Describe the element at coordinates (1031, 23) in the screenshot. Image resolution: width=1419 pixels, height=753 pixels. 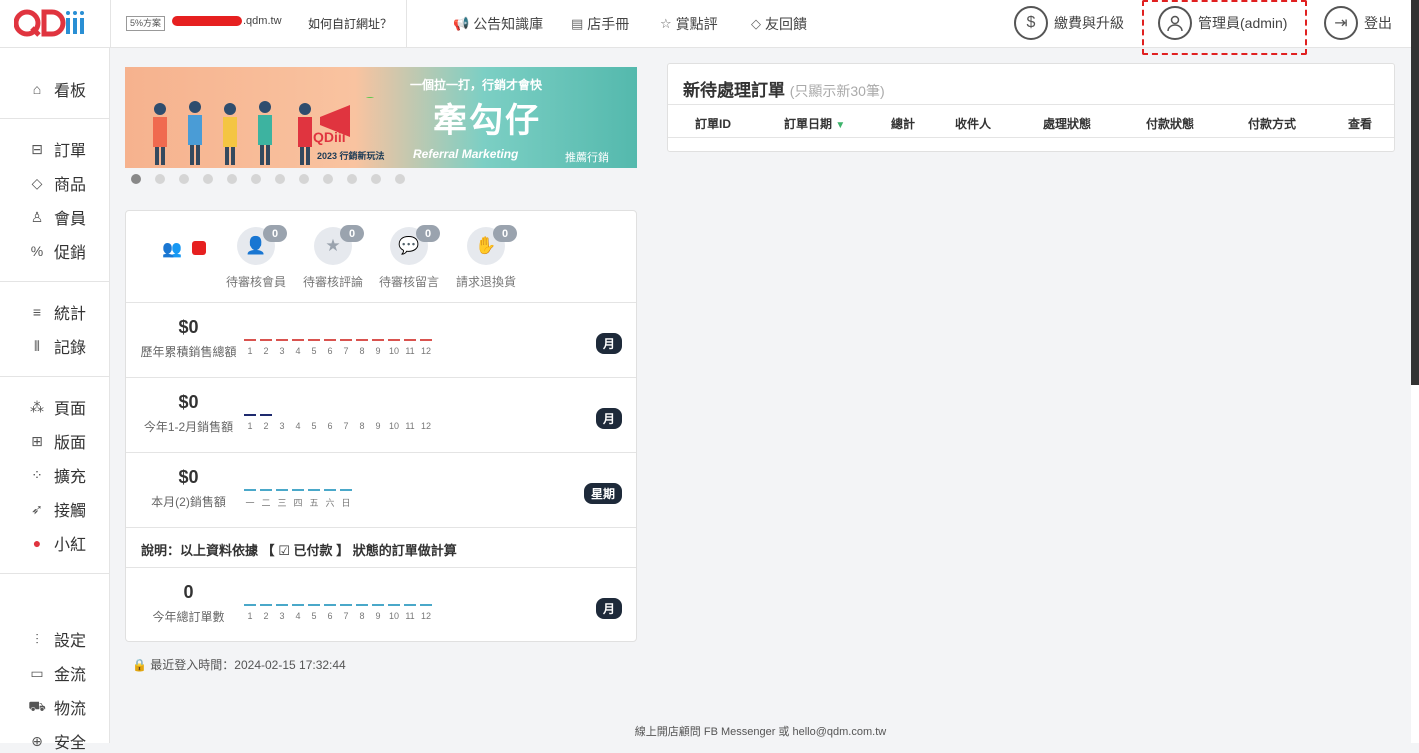
I see `dollar-icon: $` at that location.